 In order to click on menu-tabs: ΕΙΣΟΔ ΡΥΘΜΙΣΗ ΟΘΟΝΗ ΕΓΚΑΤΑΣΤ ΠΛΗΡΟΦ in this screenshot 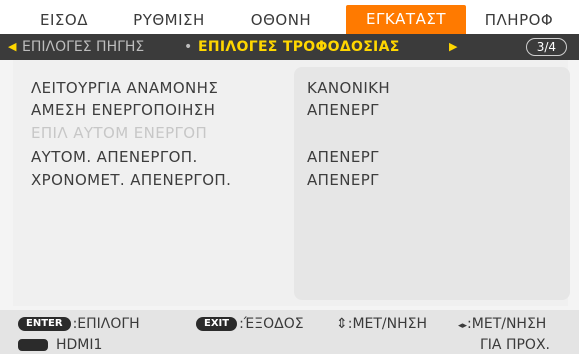, I will do `click(289, 17)`.